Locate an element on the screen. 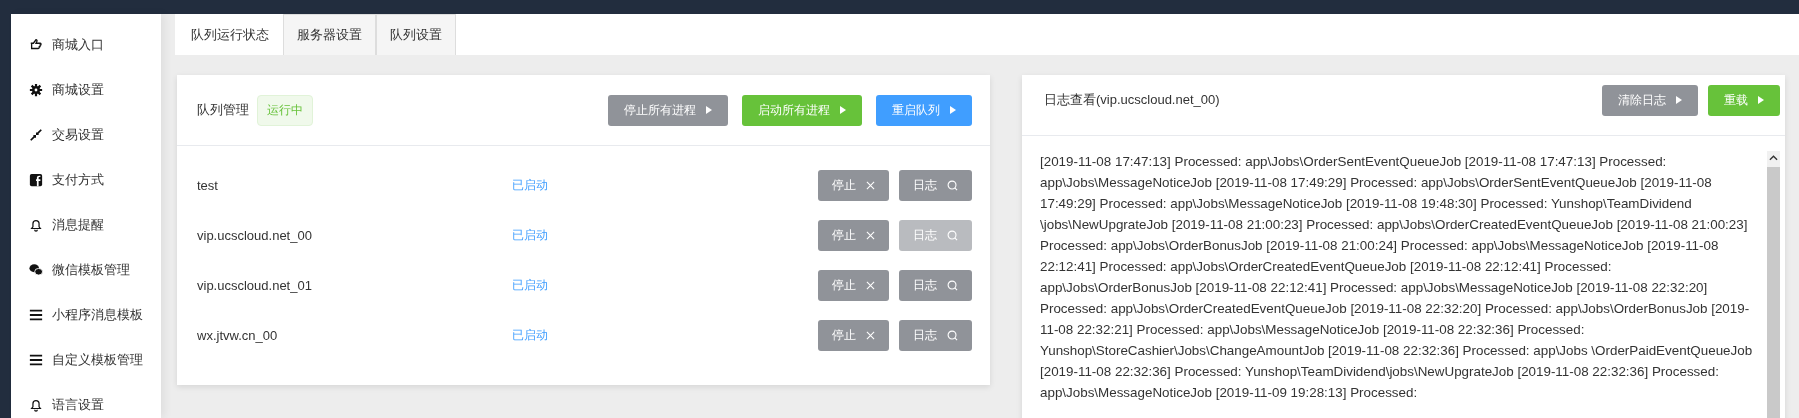  queue-name: vip.ucscloud.net_00 is located at coordinates (255, 235).